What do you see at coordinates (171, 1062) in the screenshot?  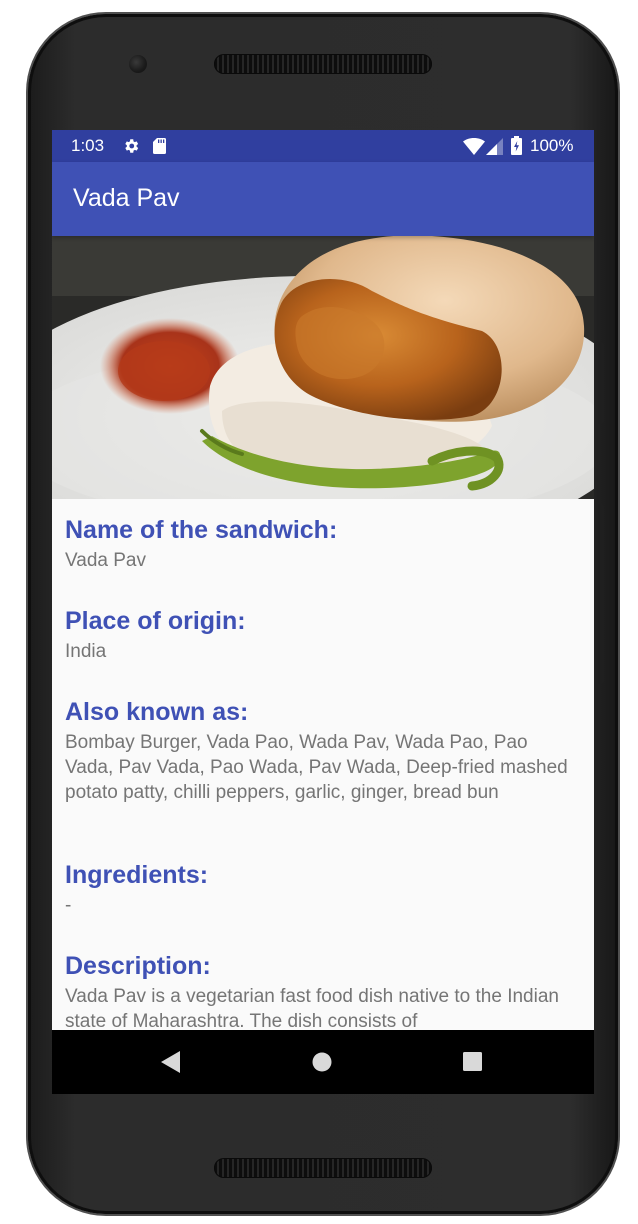 I see `back-icon` at bounding box center [171, 1062].